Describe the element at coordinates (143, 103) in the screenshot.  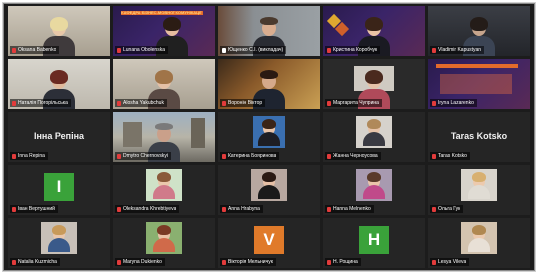
I see `participant-name: Alosha Yakubchuk` at that location.